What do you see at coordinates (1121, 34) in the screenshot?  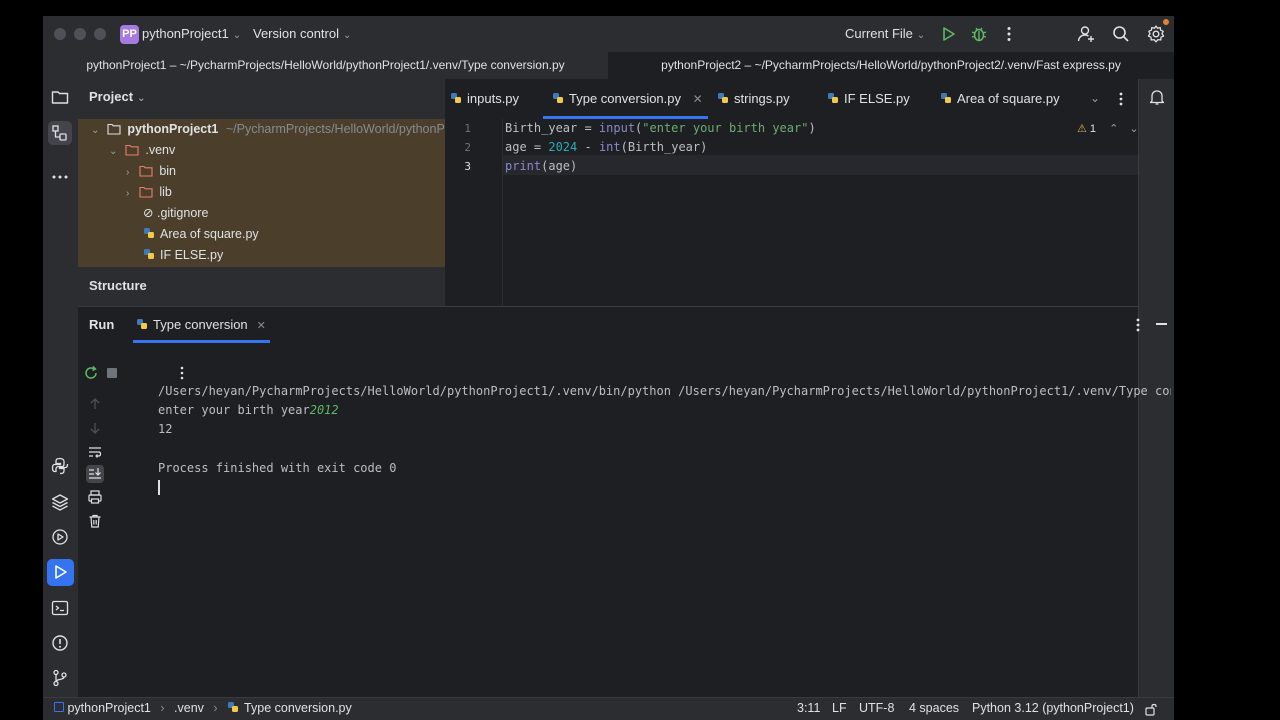 I see `search-icon` at bounding box center [1121, 34].